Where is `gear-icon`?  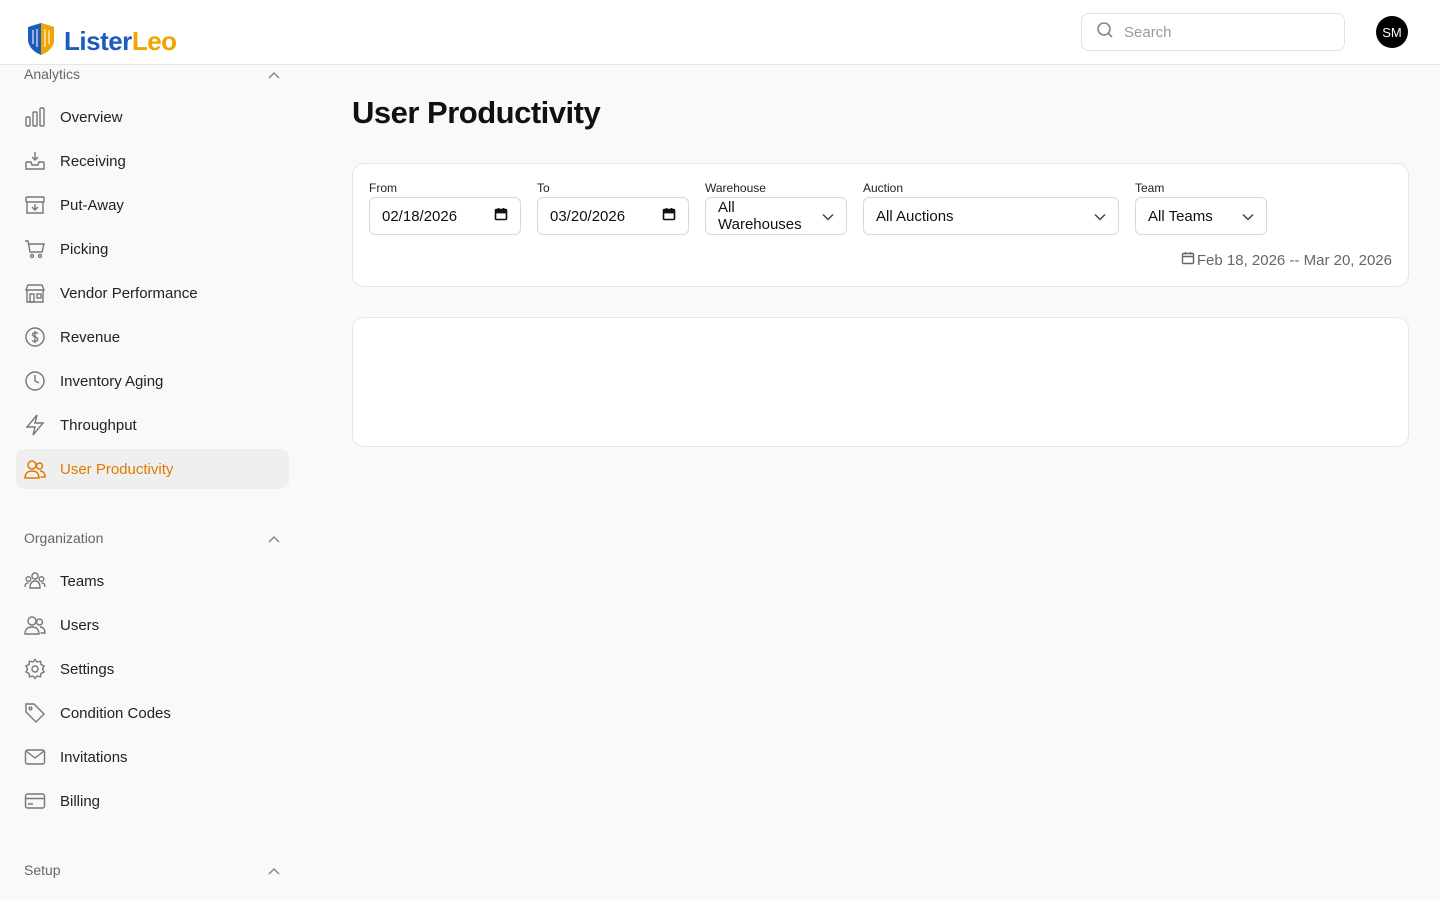
gear-icon is located at coordinates (35, 669).